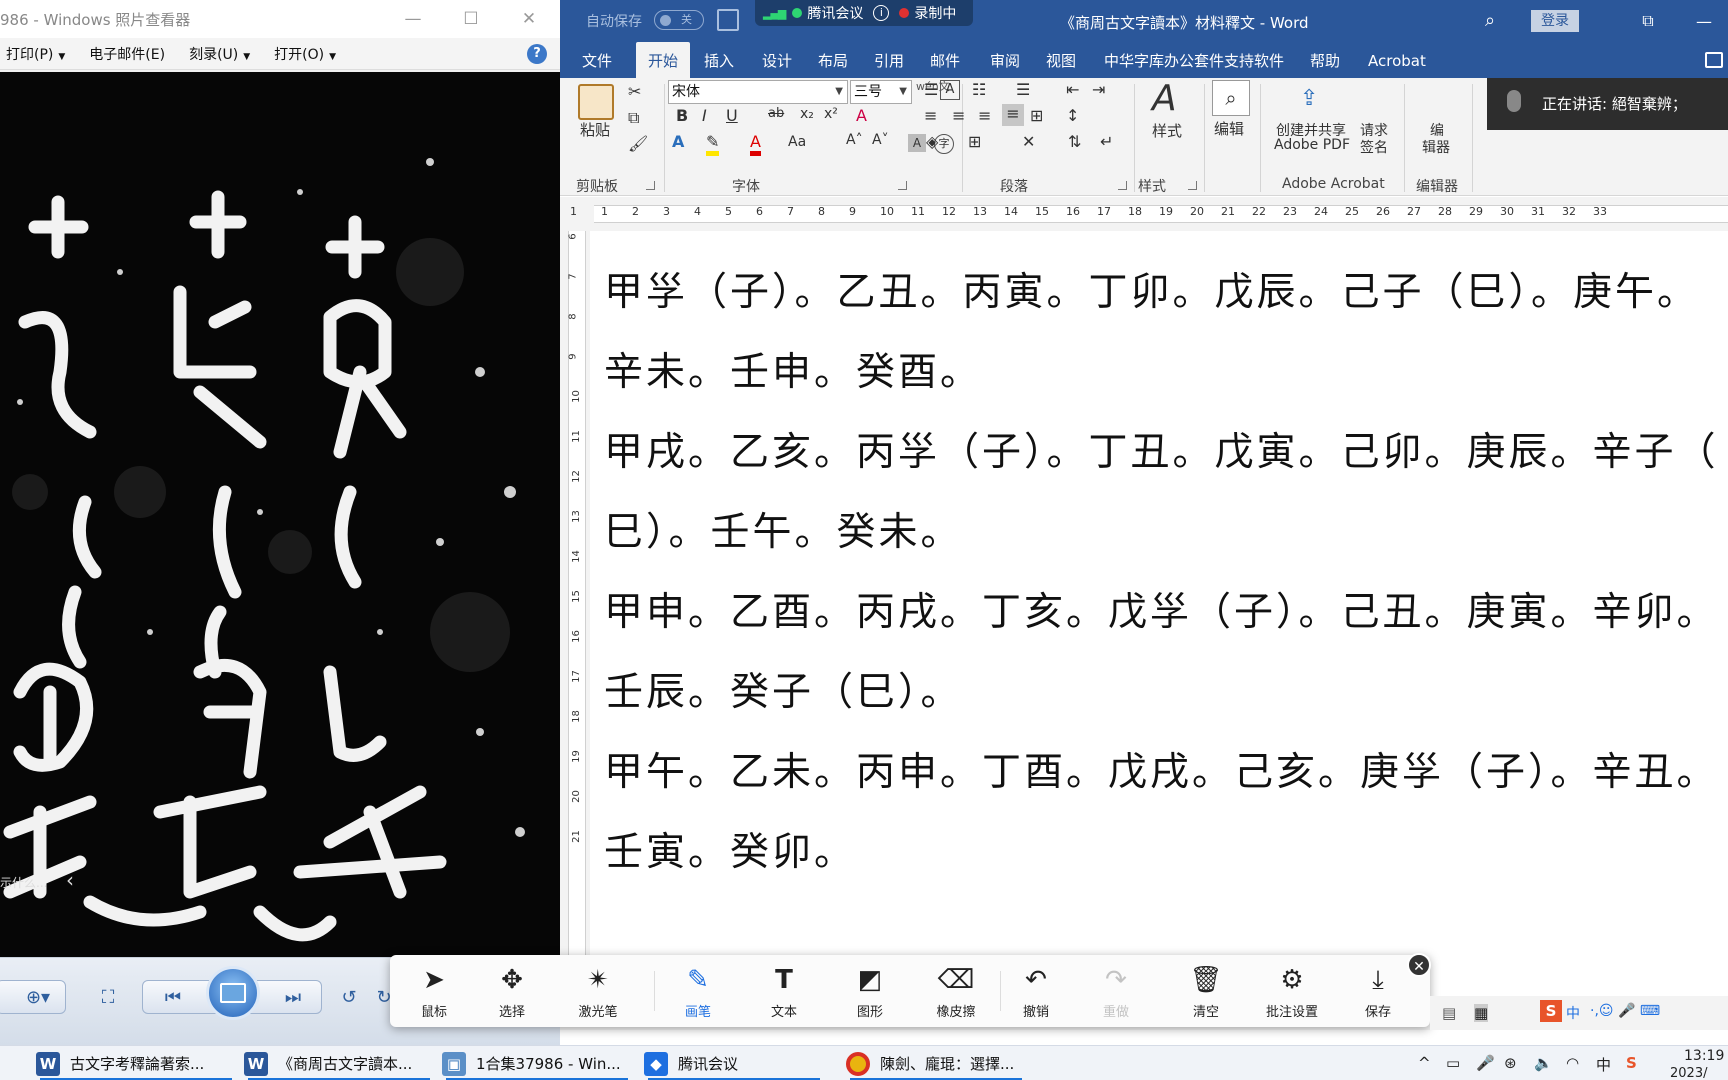 The height and width of the screenshot is (1080, 1728). I want to click on close-icon: ✕, so click(529, 19).